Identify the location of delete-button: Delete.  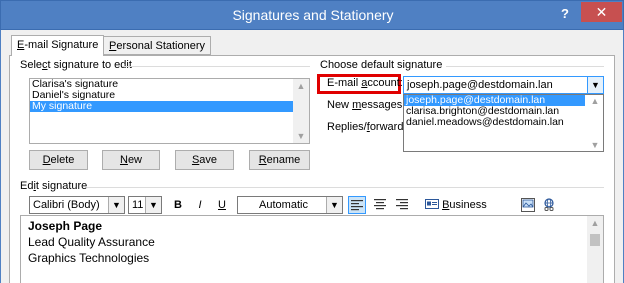
(58, 160).